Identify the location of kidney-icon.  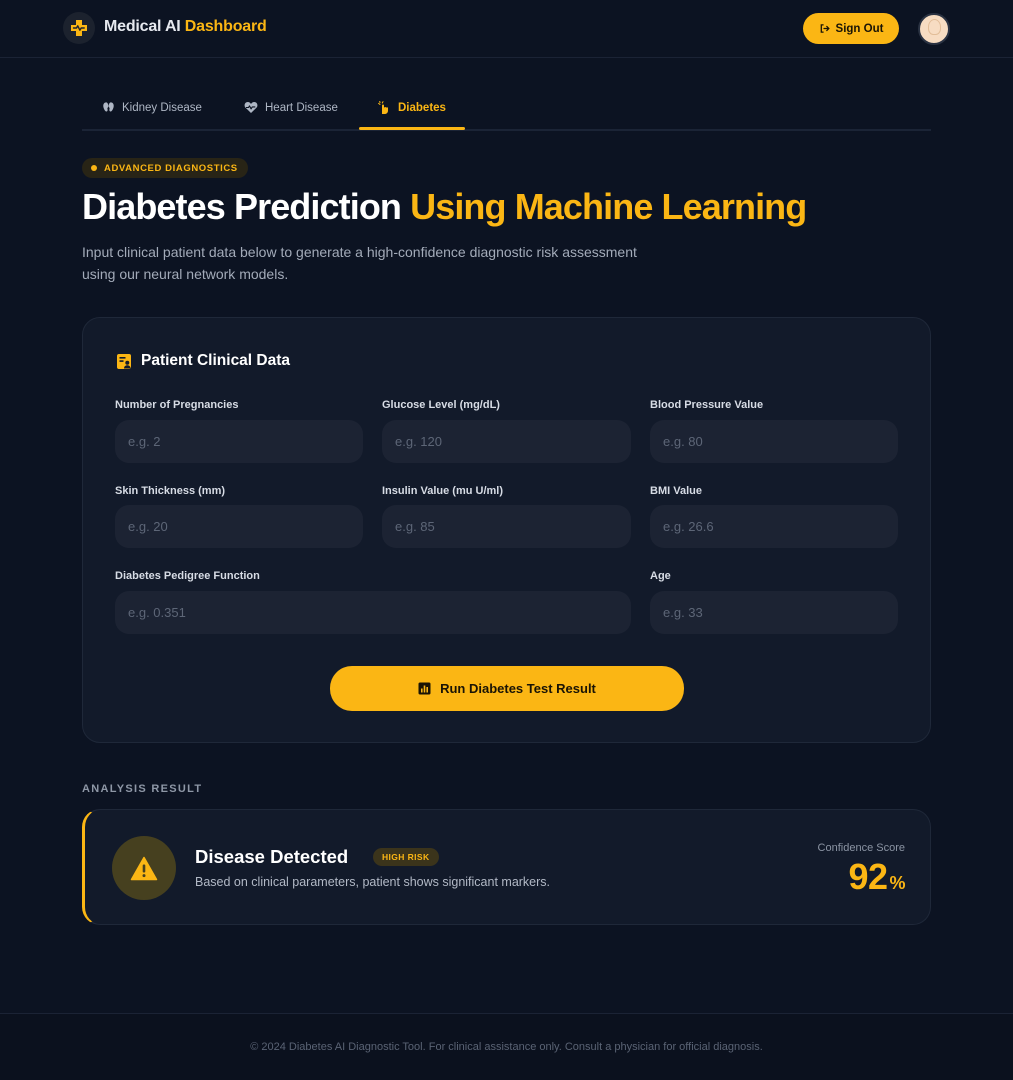
(108, 107).